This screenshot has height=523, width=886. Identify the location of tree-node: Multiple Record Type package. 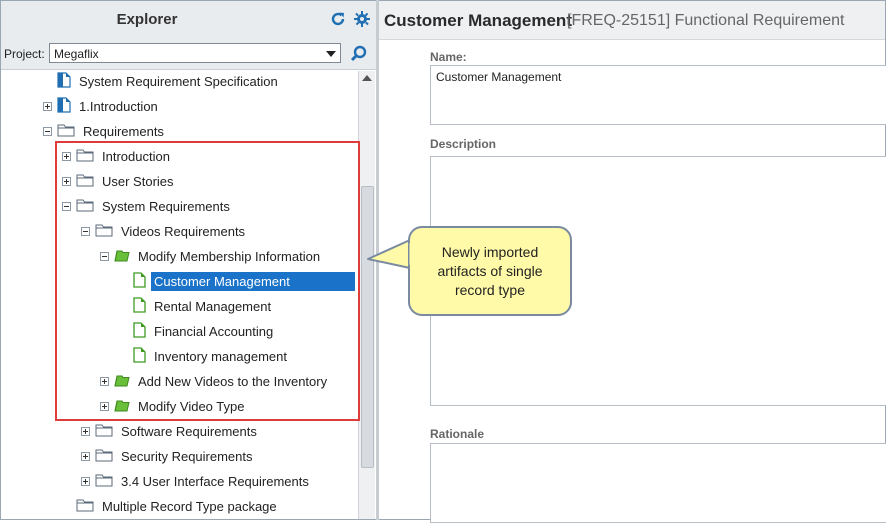
(171, 506).